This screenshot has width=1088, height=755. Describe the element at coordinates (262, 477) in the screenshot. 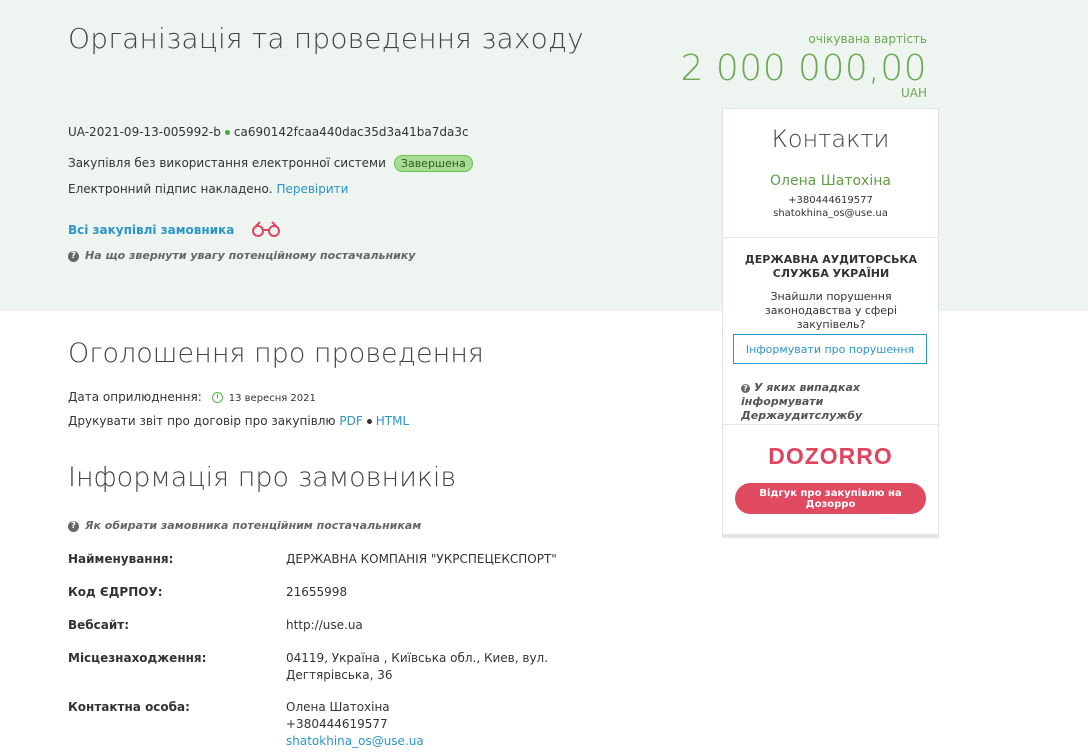

I see `buyer-info-section-title: Інформація про замовників` at that location.